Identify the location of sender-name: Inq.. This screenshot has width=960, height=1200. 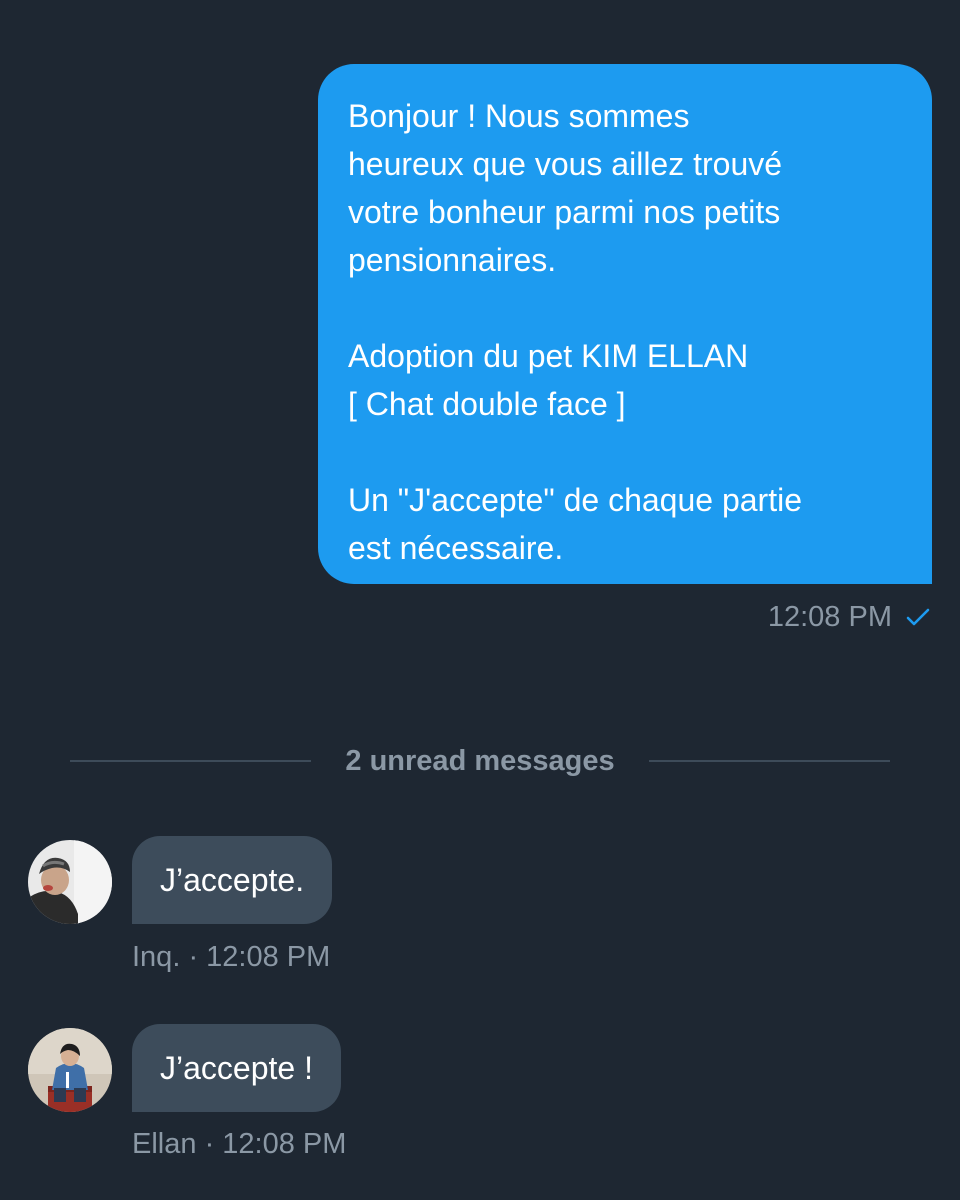
(156, 957).